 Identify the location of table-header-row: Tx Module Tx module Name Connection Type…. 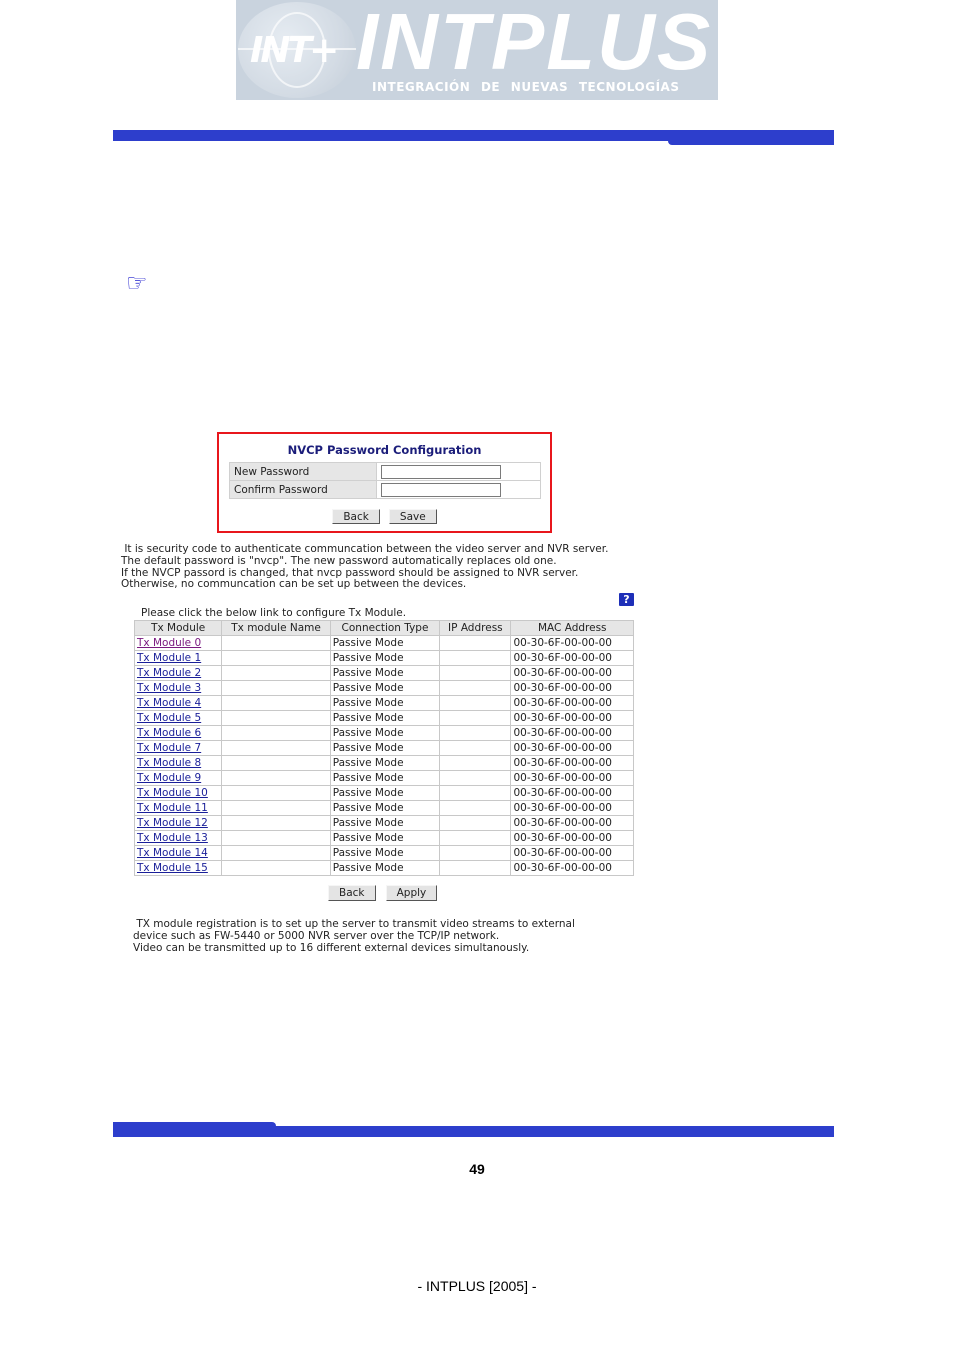
(383, 628).